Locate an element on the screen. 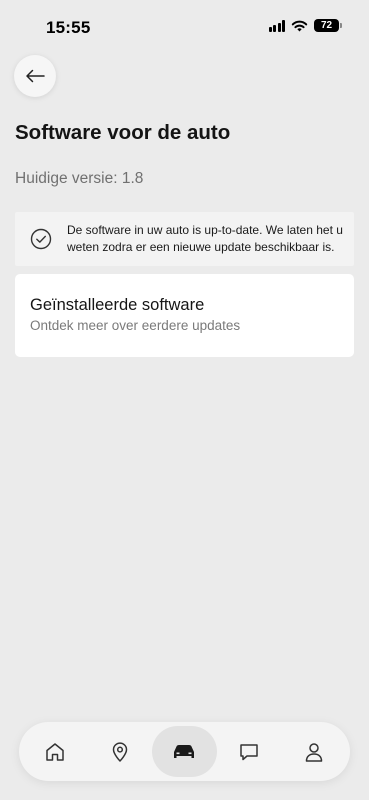 Image resolution: width=369 pixels, height=800 pixels. nav-profile is located at coordinates (313, 751).